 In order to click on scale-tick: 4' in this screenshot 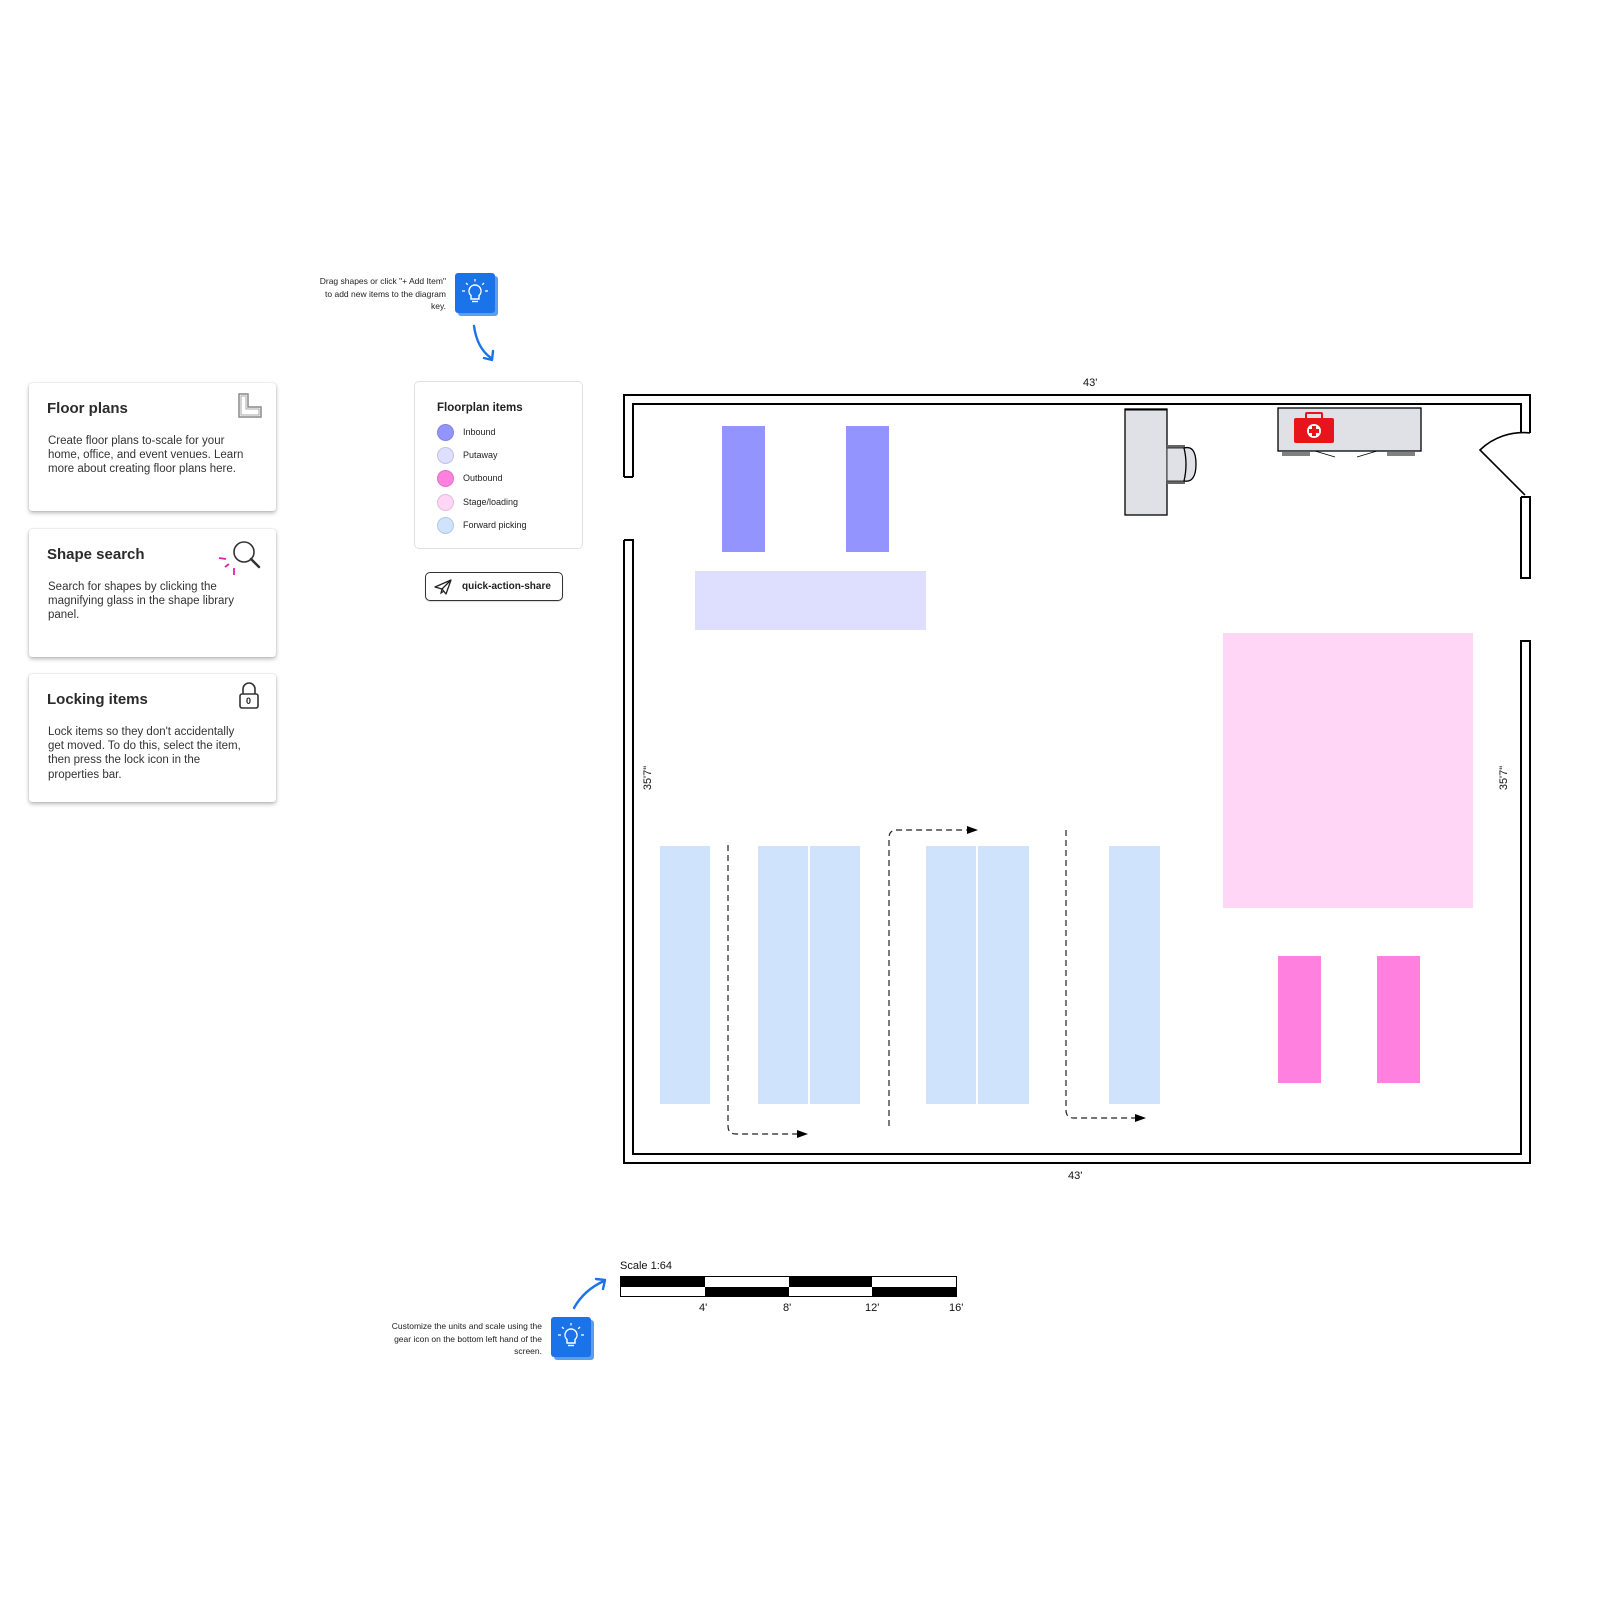, I will do `click(703, 1308)`.